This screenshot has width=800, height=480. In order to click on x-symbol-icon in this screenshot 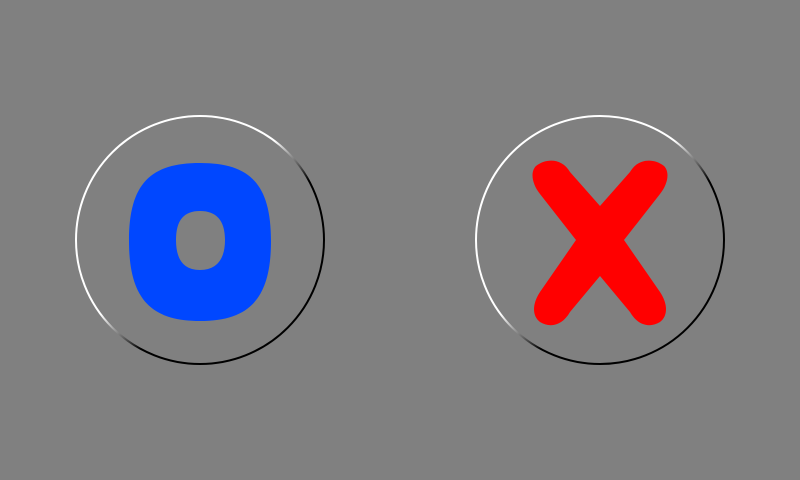, I will do `click(600, 243)`.